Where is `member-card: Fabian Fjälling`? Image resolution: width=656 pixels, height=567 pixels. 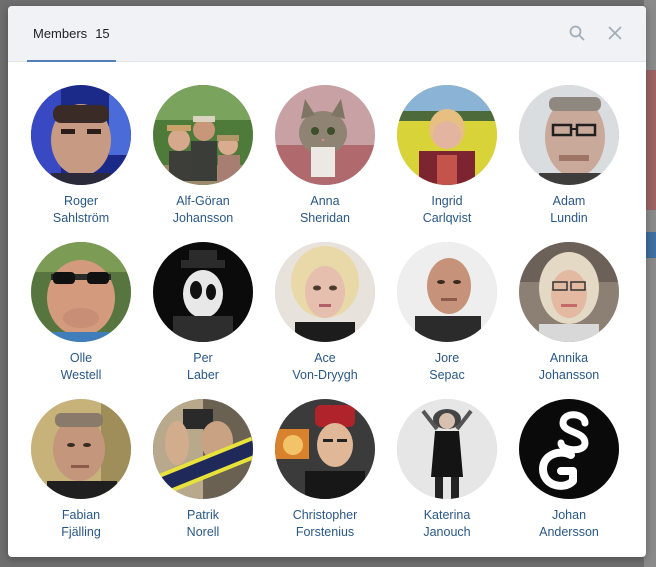 member-card: Fabian Fjälling is located at coordinates (81, 470).